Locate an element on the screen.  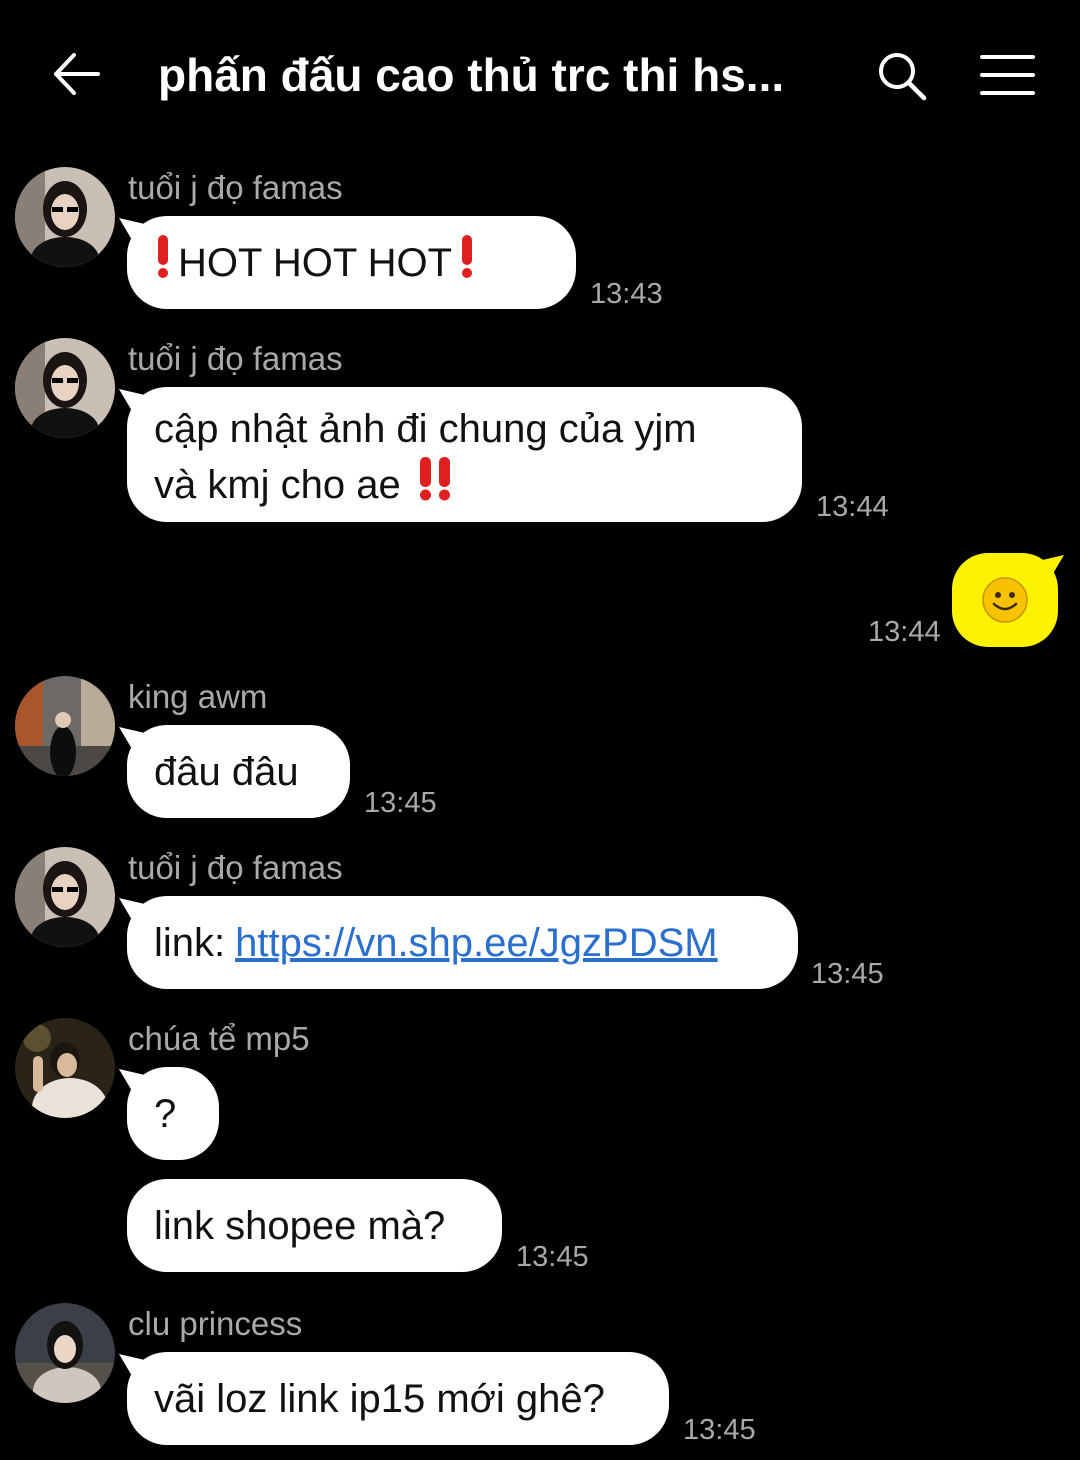
back-button is located at coordinates (76, 74).